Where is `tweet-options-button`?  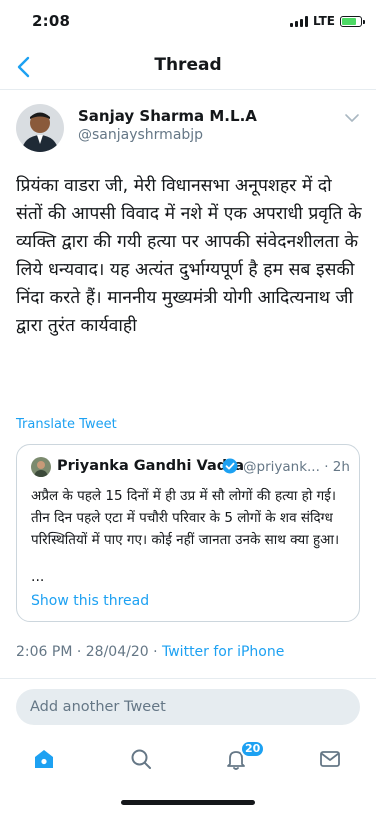
tweet-options-button is located at coordinates (352, 118).